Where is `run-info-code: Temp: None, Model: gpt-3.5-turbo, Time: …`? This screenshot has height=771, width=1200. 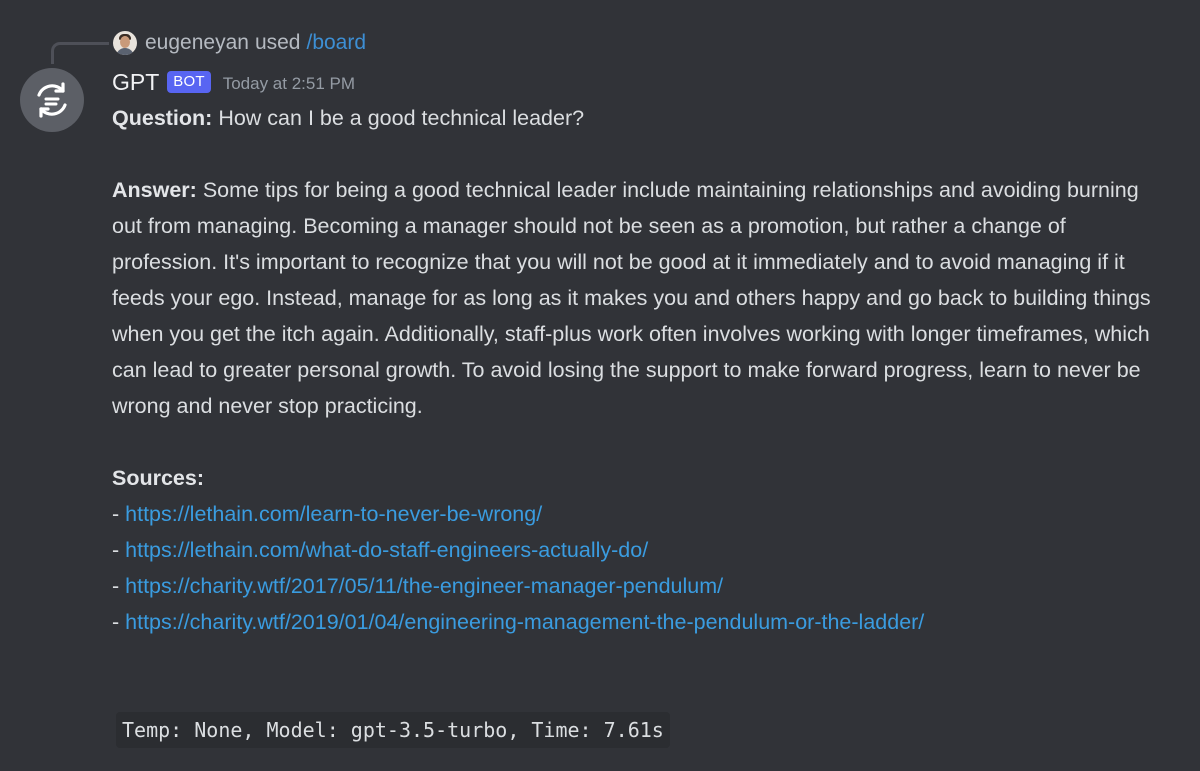 run-info-code: Temp: None, Model: gpt-3.5-turbo, Time: … is located at coordinates (393, 730).